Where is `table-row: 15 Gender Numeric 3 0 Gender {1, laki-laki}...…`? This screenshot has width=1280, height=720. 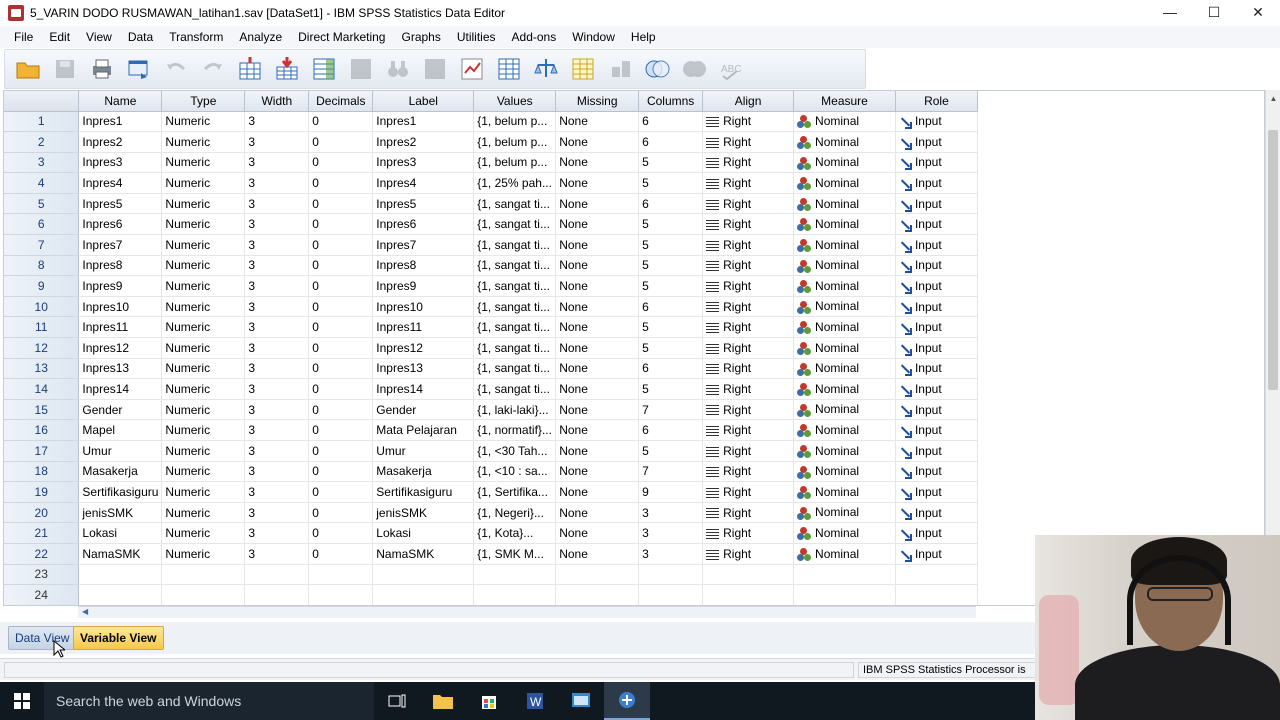
table-row: 15 Gender Numeric 3 0 Gender {1, laki-laki}...… is located at coordinates (634, 410).